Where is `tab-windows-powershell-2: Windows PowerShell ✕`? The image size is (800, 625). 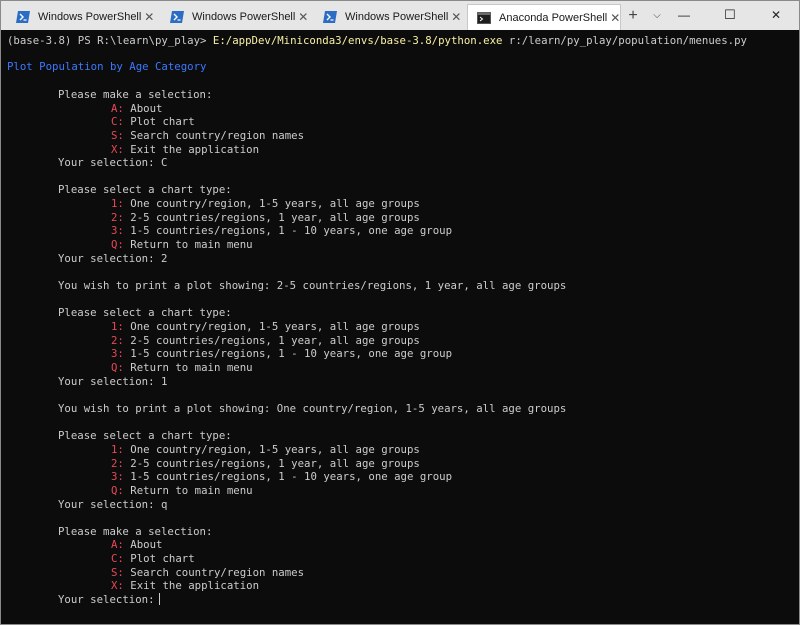
tab-windows-powershell-2: Windows PowerShell ✕ is located at coordinates (237, 17).